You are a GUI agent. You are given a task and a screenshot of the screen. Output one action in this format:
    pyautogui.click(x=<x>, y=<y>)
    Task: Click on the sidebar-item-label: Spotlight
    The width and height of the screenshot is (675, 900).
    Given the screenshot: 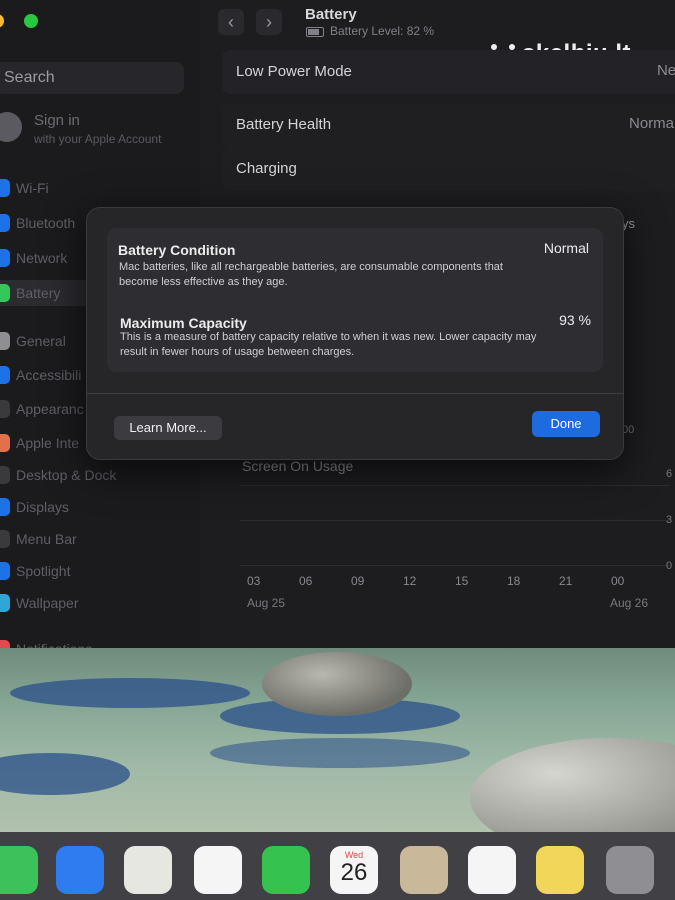 What is the action you would take?
    pyautogui.click(x=43, y=571)
    